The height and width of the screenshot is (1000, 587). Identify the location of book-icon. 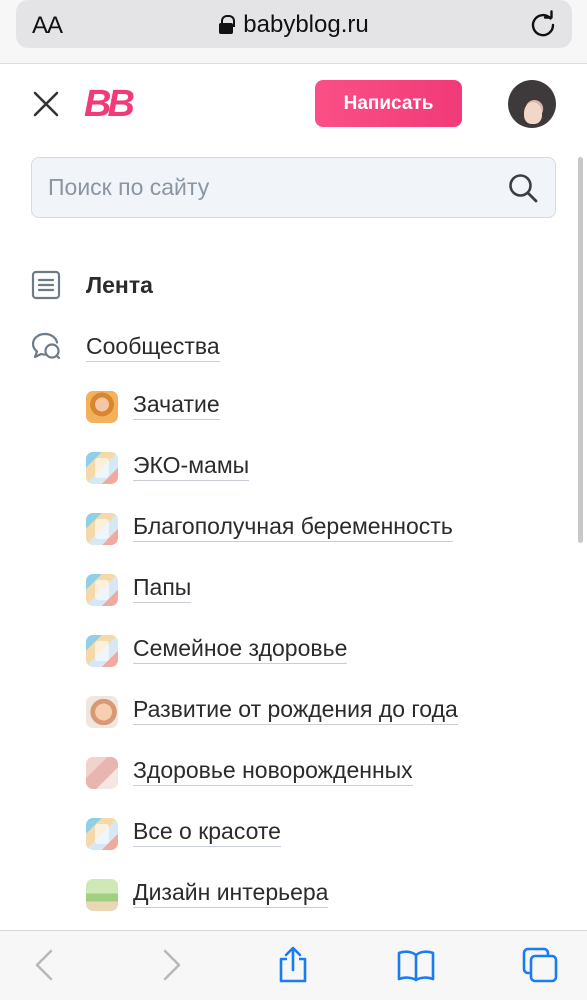
(416, 965).